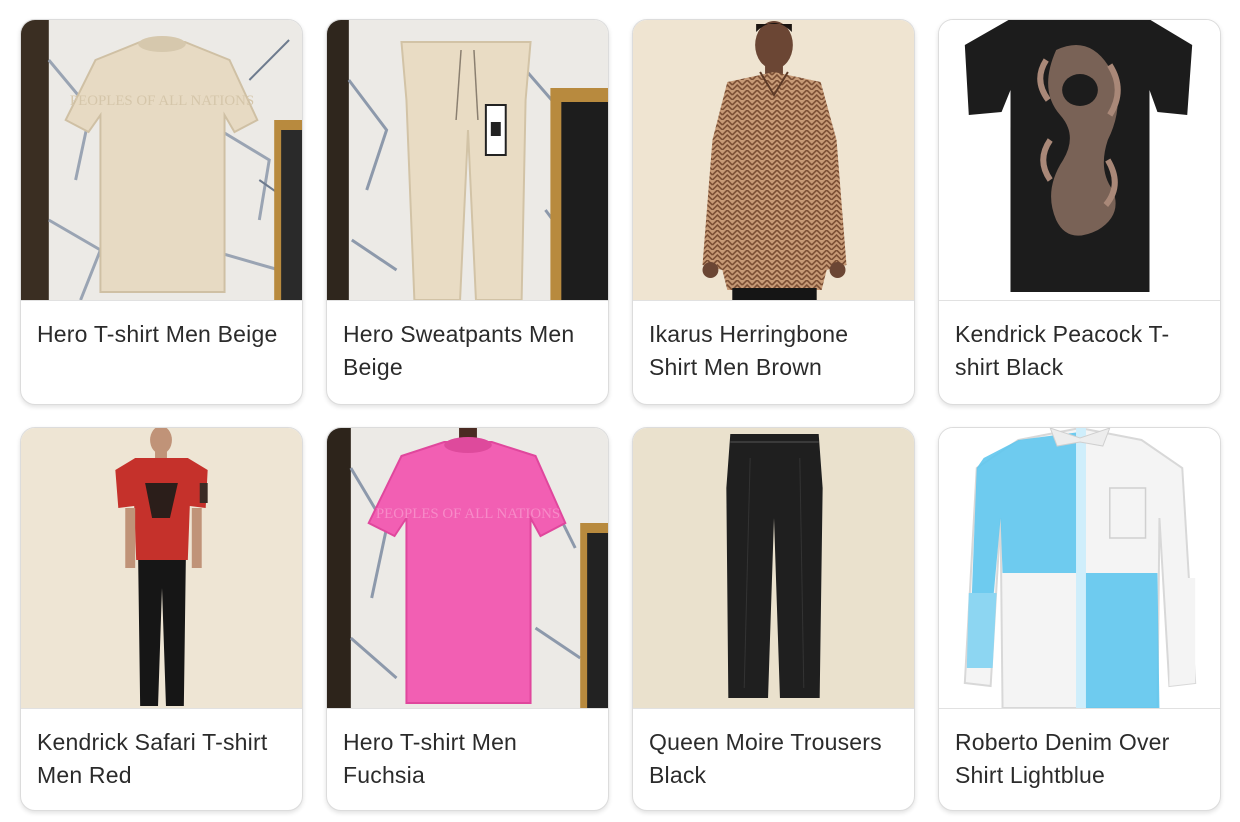 The image size is (1240, 822). I want to click on product-title: Hero T-shirt Men Fuchsia, so click(467, 750).